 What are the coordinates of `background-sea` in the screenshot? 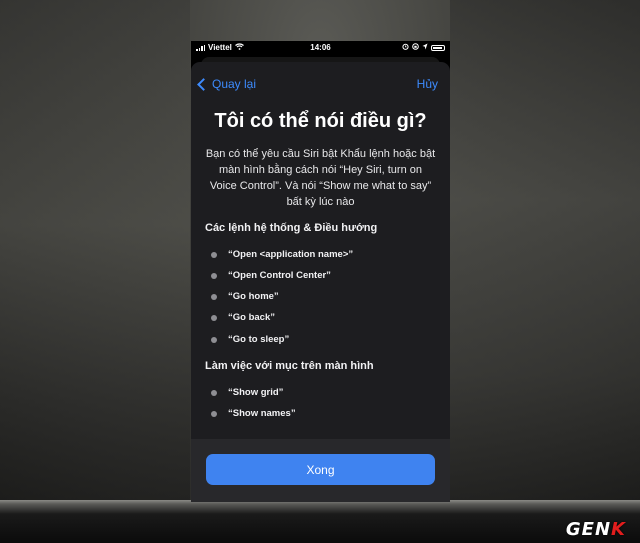 It's located at (320, 521).